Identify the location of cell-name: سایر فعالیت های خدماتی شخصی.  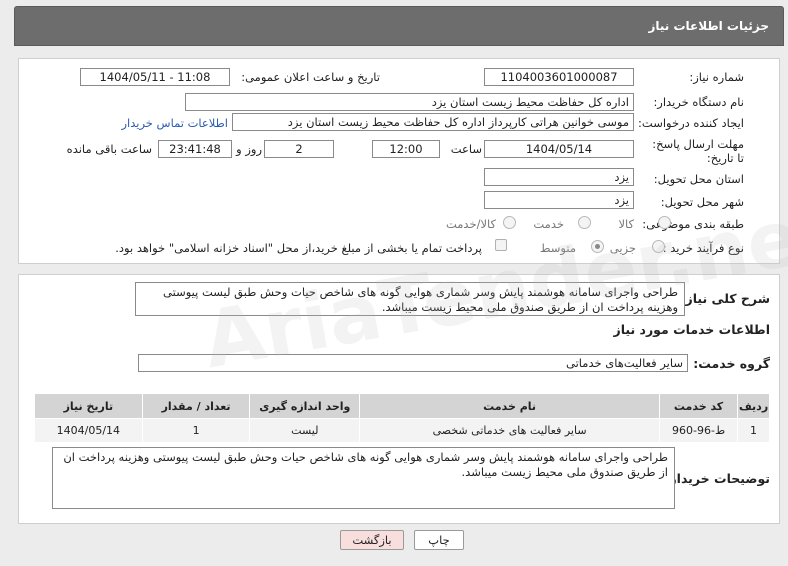
(509, 430).